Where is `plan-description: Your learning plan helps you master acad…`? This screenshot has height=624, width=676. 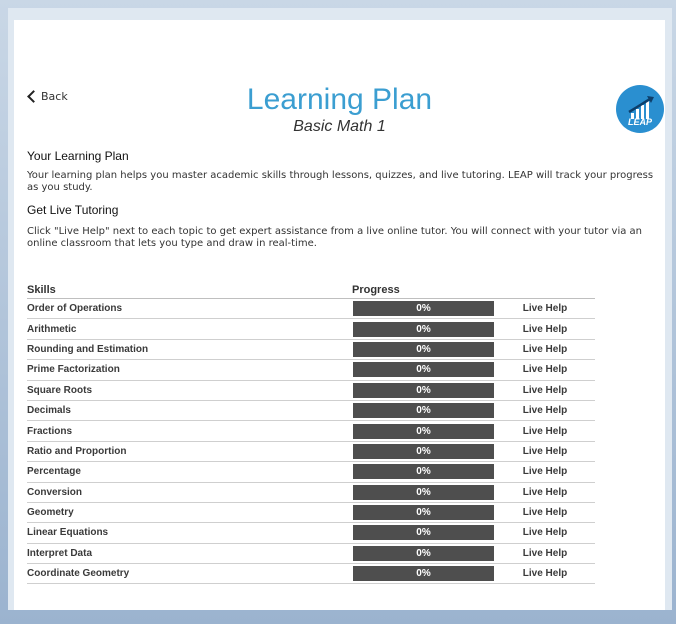 plan-description: Your learning plan helps you master acad… is located at coordinates (340, 181).